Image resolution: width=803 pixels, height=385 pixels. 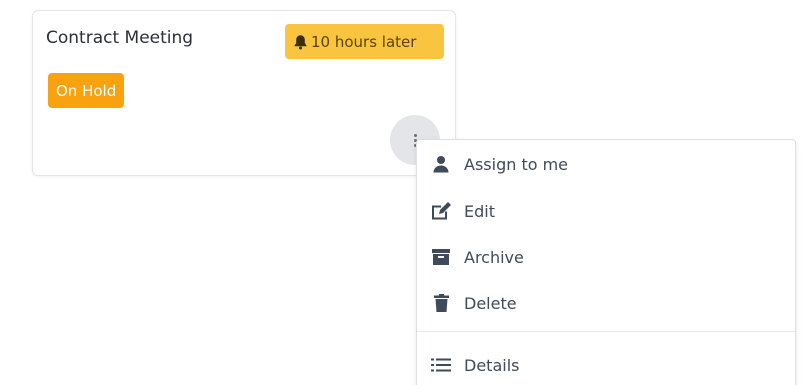 What do you see at coordinates (441, 164) in the screenshot?
I see `user-icon` at bounding box center [441, 164].